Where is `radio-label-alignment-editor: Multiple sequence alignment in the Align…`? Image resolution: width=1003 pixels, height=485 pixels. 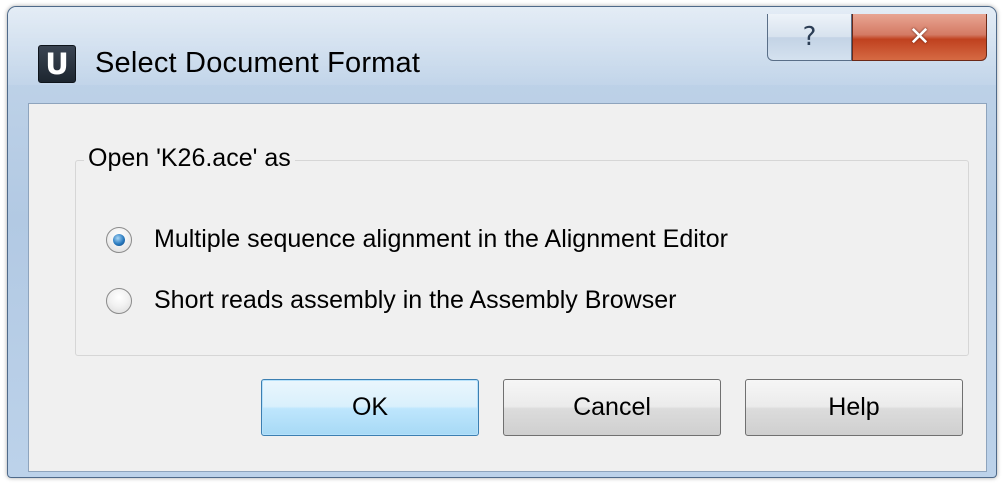
radio-label-alignment-editor: Multiple sequence alignment in the Align… is located at coordinates (441, 239).